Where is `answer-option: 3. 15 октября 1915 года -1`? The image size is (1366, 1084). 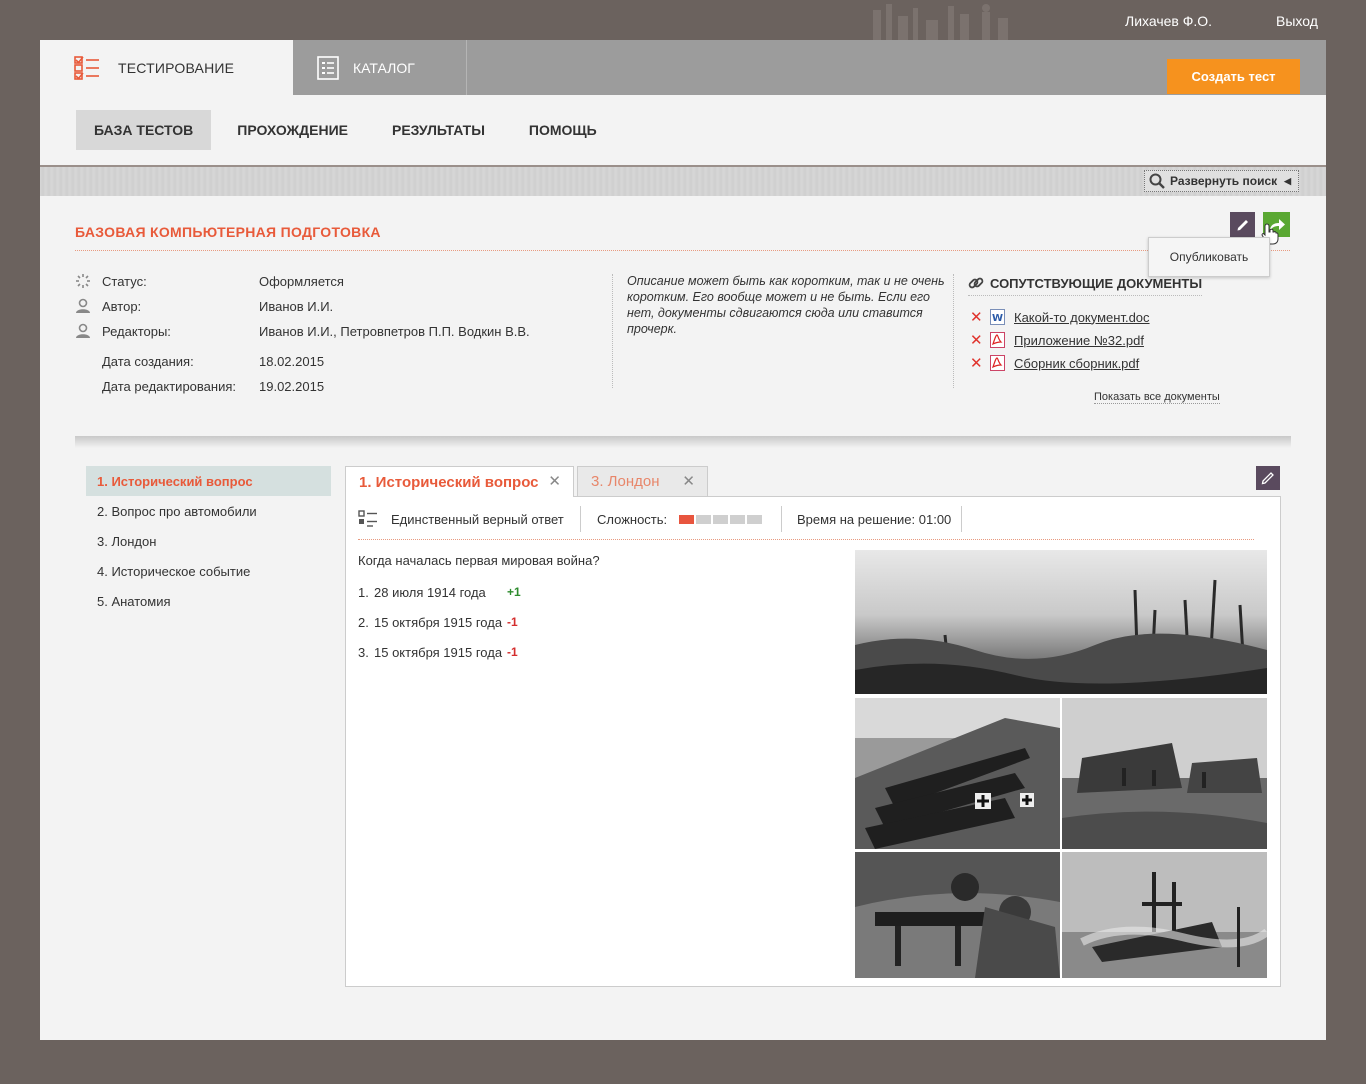
answer-option: 3. 15 октября 1915 года -1 is located at coordinates (438, 652).